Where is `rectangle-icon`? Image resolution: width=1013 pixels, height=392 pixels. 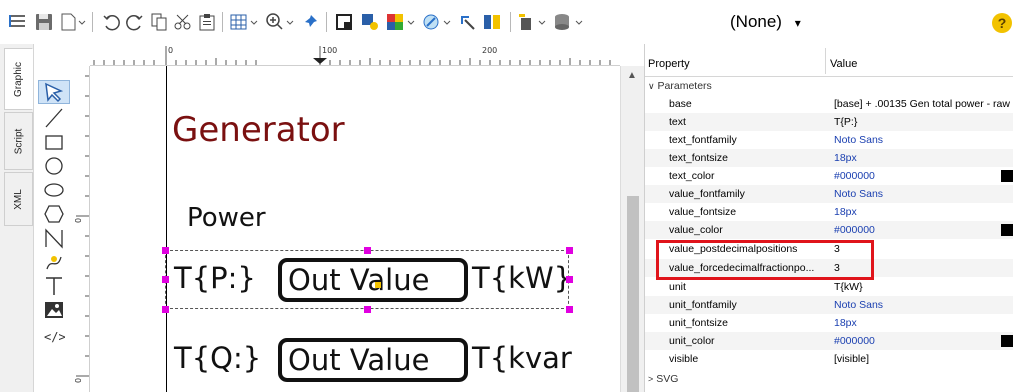 rectangle-icon is located at coordinates (54, 142).